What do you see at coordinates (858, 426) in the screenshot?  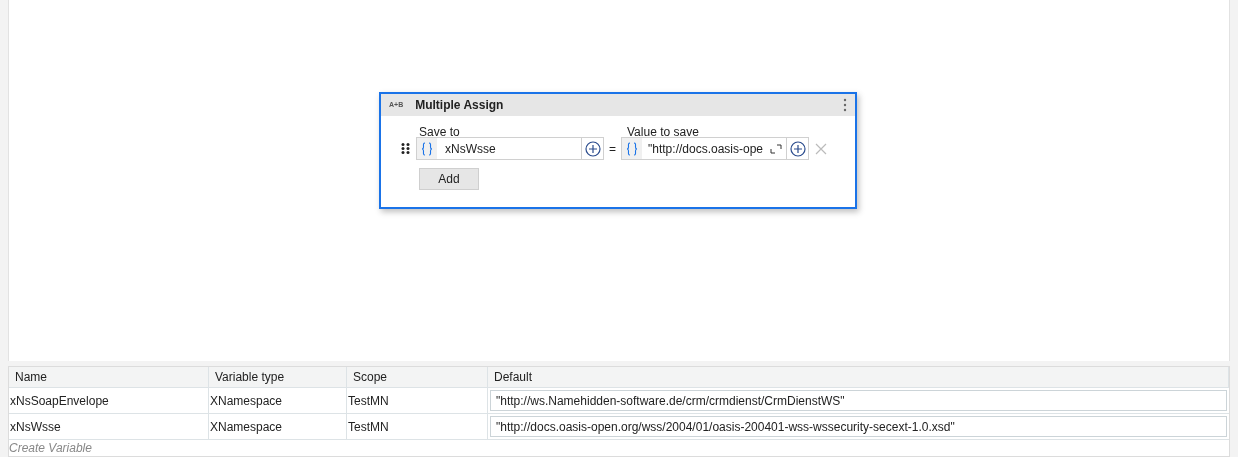 I see `default-value-field: "http://docs.oasis-open.org/wss/2004/01/oasis-200401-wss-wssecurity-secext-1.0.xsd"` at bounding box center [858, 426].